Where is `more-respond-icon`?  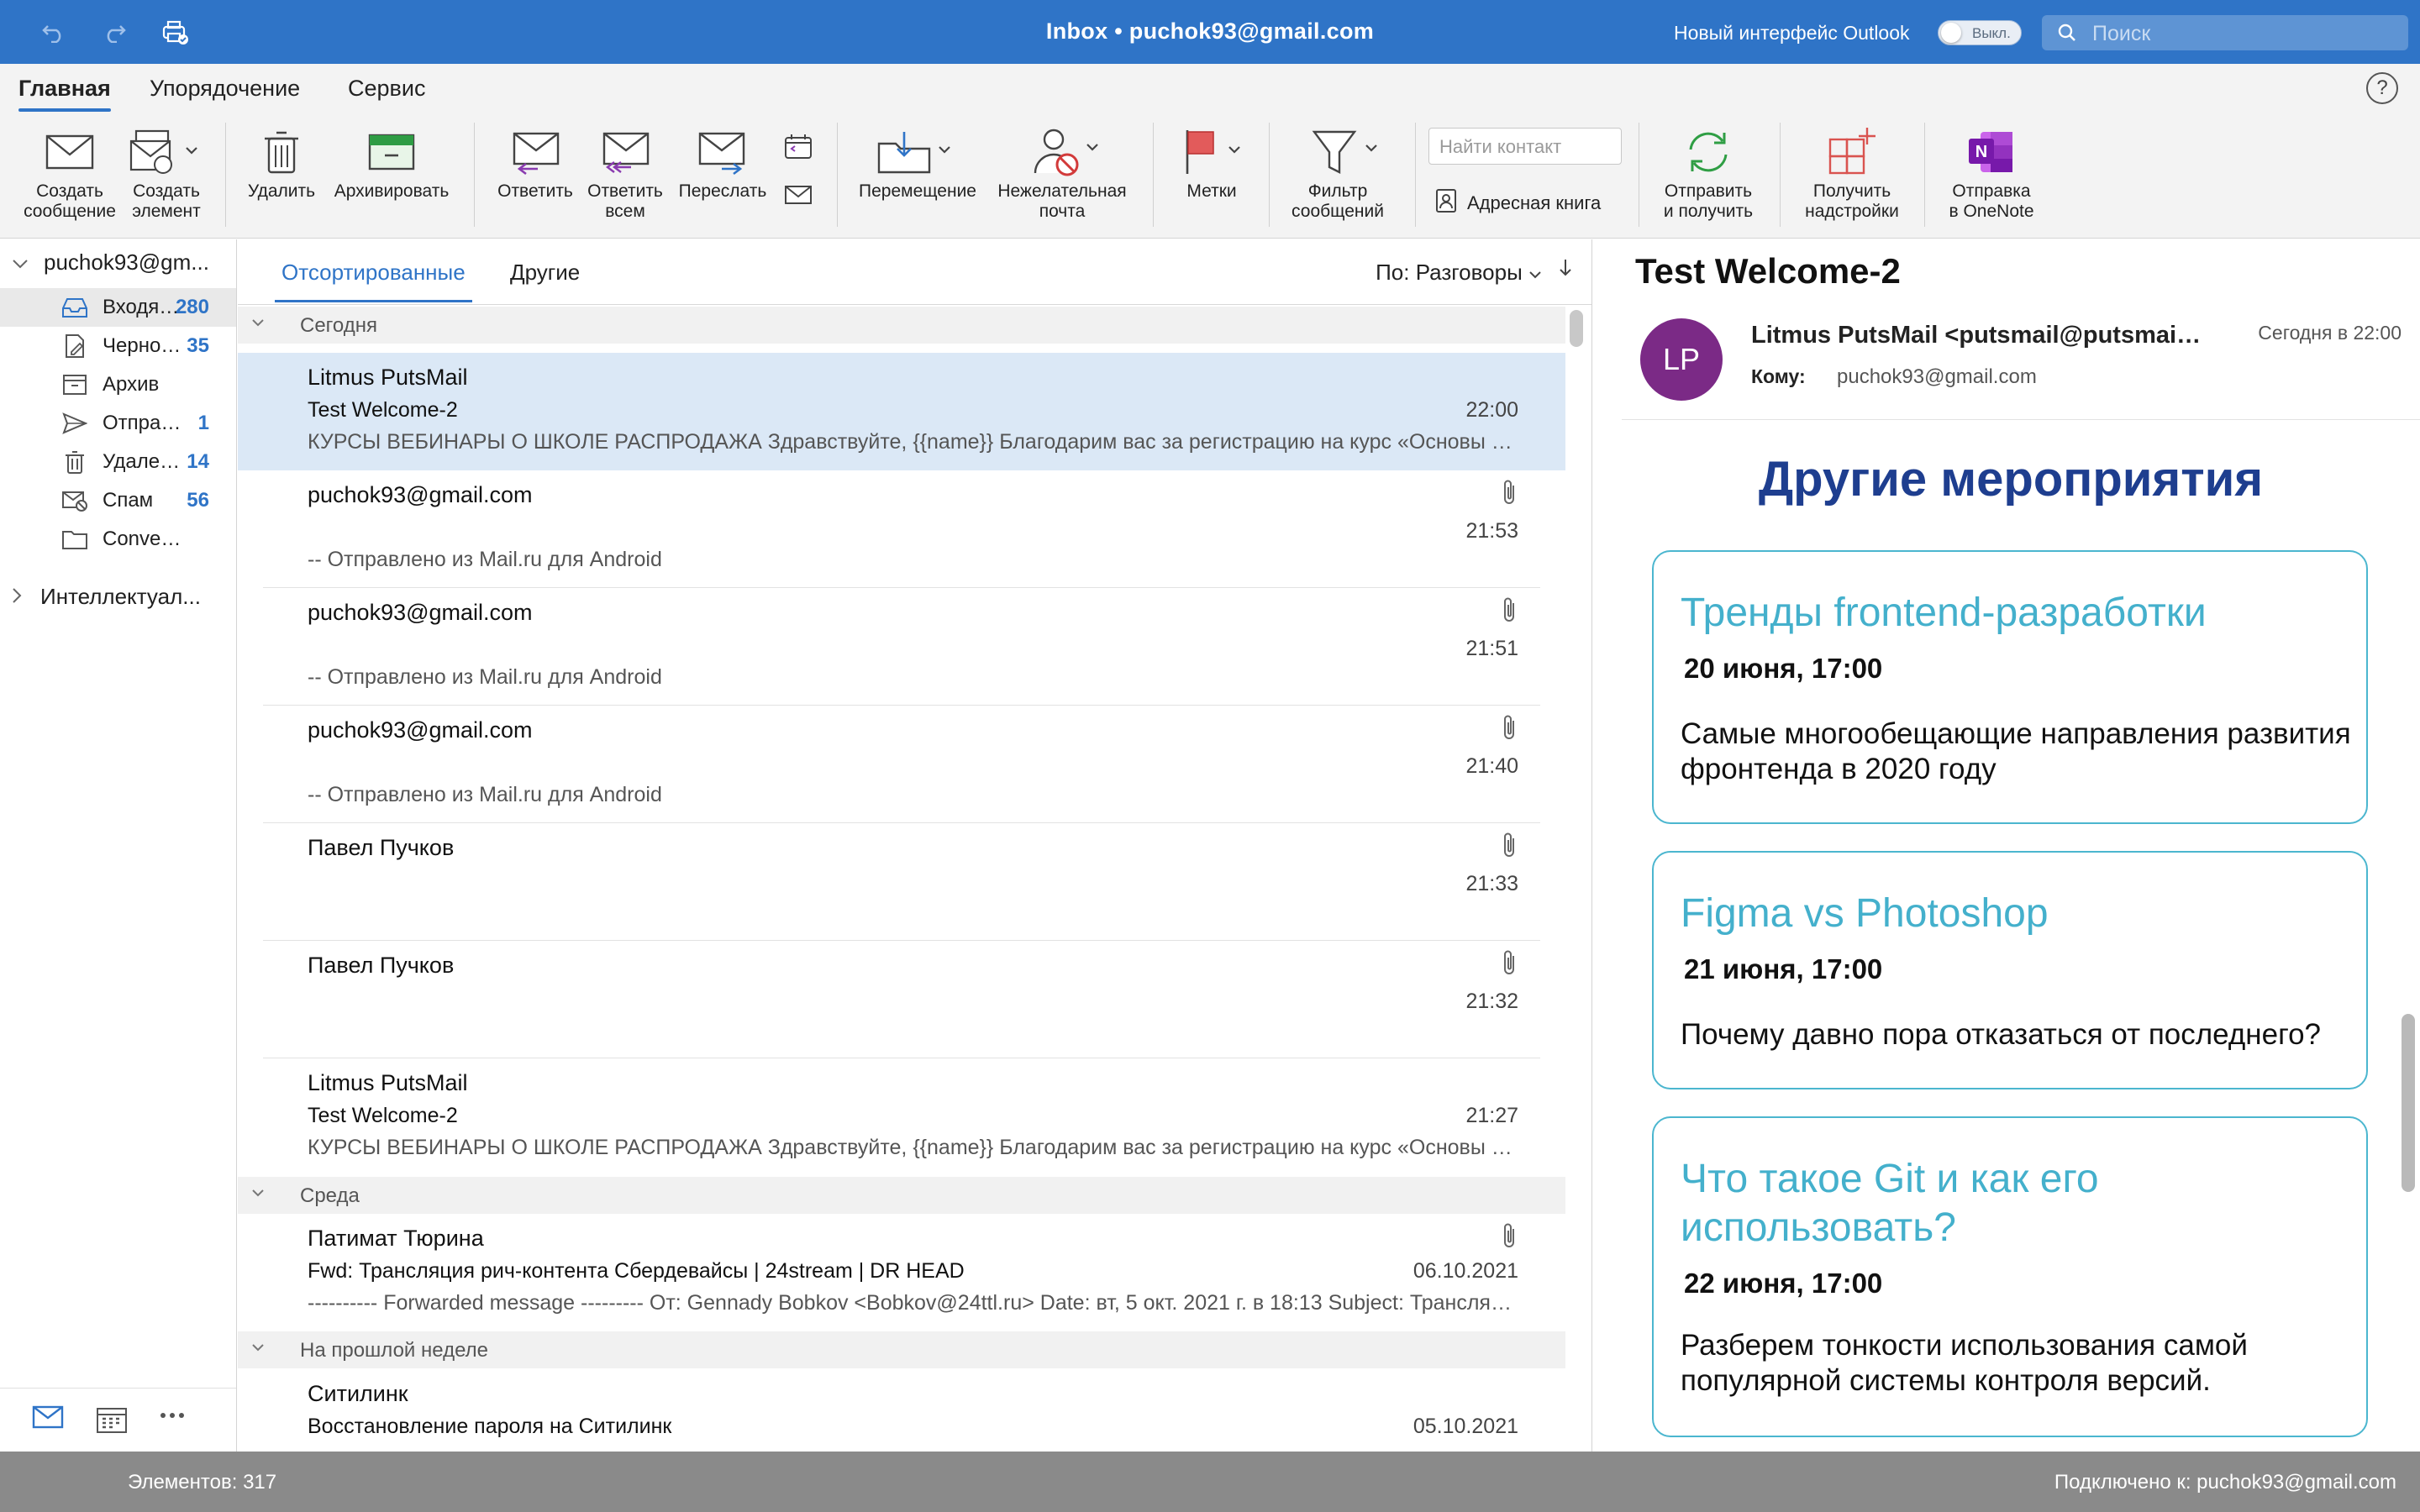
more-respond-icon is located at coordinates (798, 196).